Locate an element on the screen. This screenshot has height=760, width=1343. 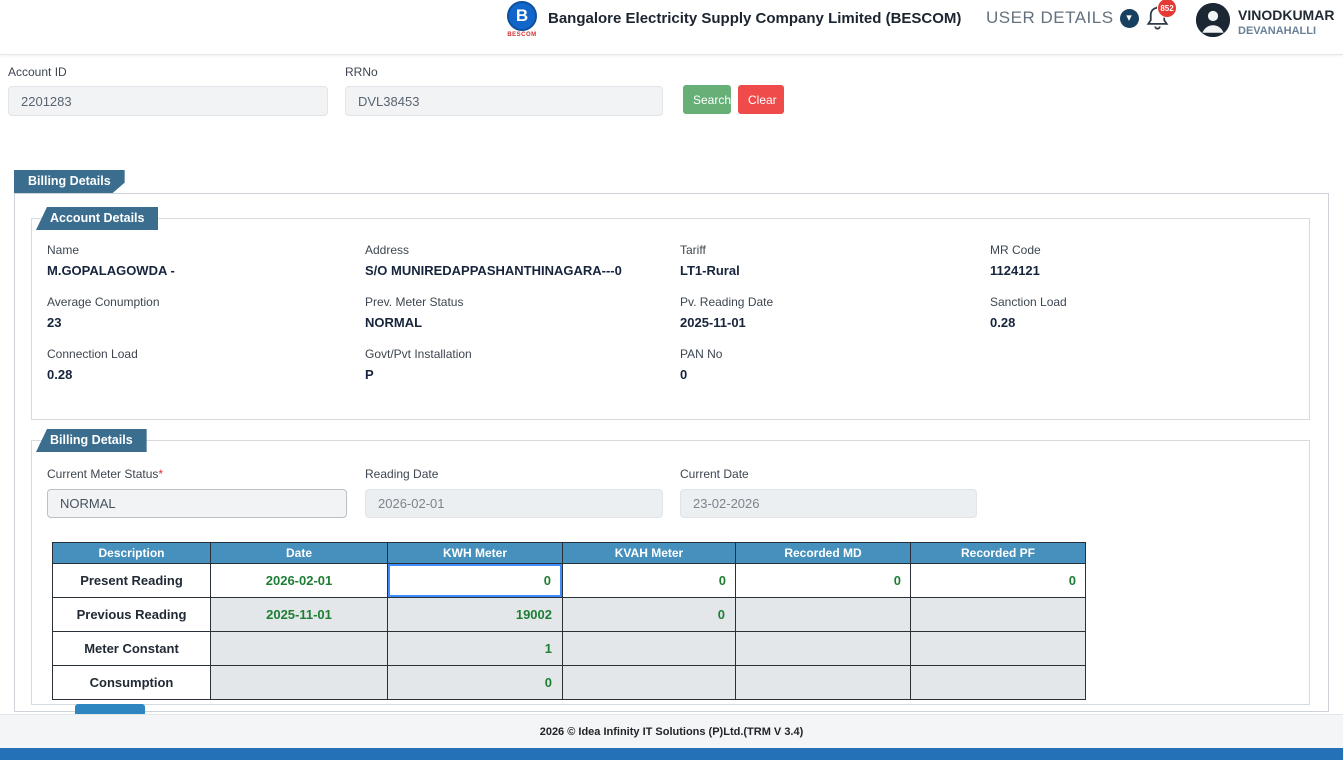
search-button: Search is located at coordinates (707, 99).